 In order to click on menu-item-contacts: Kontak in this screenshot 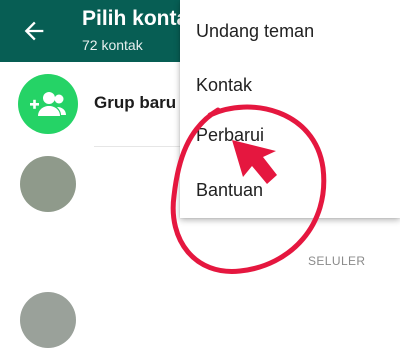, I will do `click(224, 85)`.